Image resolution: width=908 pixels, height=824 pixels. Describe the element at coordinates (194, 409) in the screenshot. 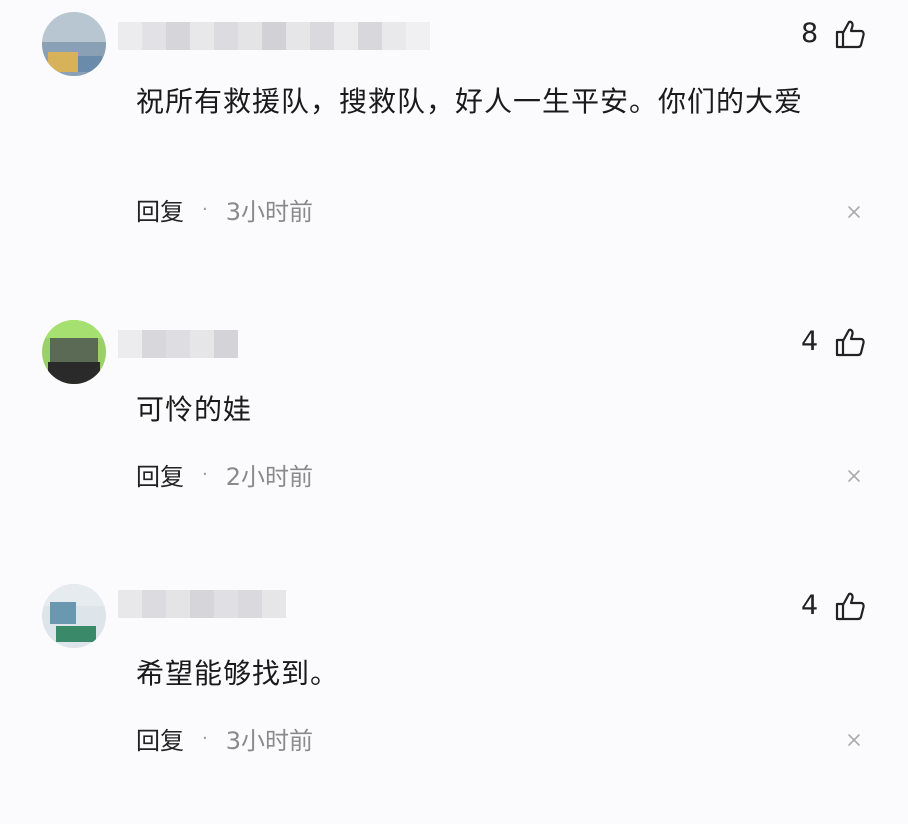

I see `comment-text: 可怜的娃` at that location.